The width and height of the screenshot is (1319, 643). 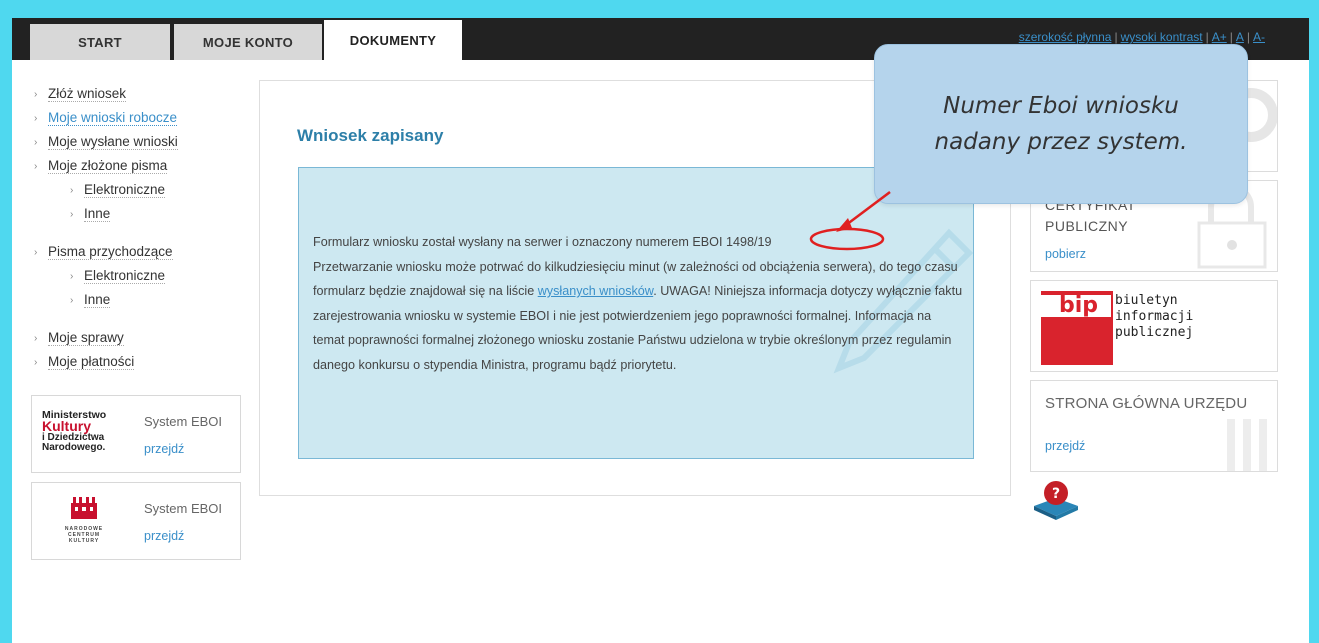 What do you see at coordinates (850, 221) in the screenshot?
I see `annotation-overlay` at bounding box center [850, 221].